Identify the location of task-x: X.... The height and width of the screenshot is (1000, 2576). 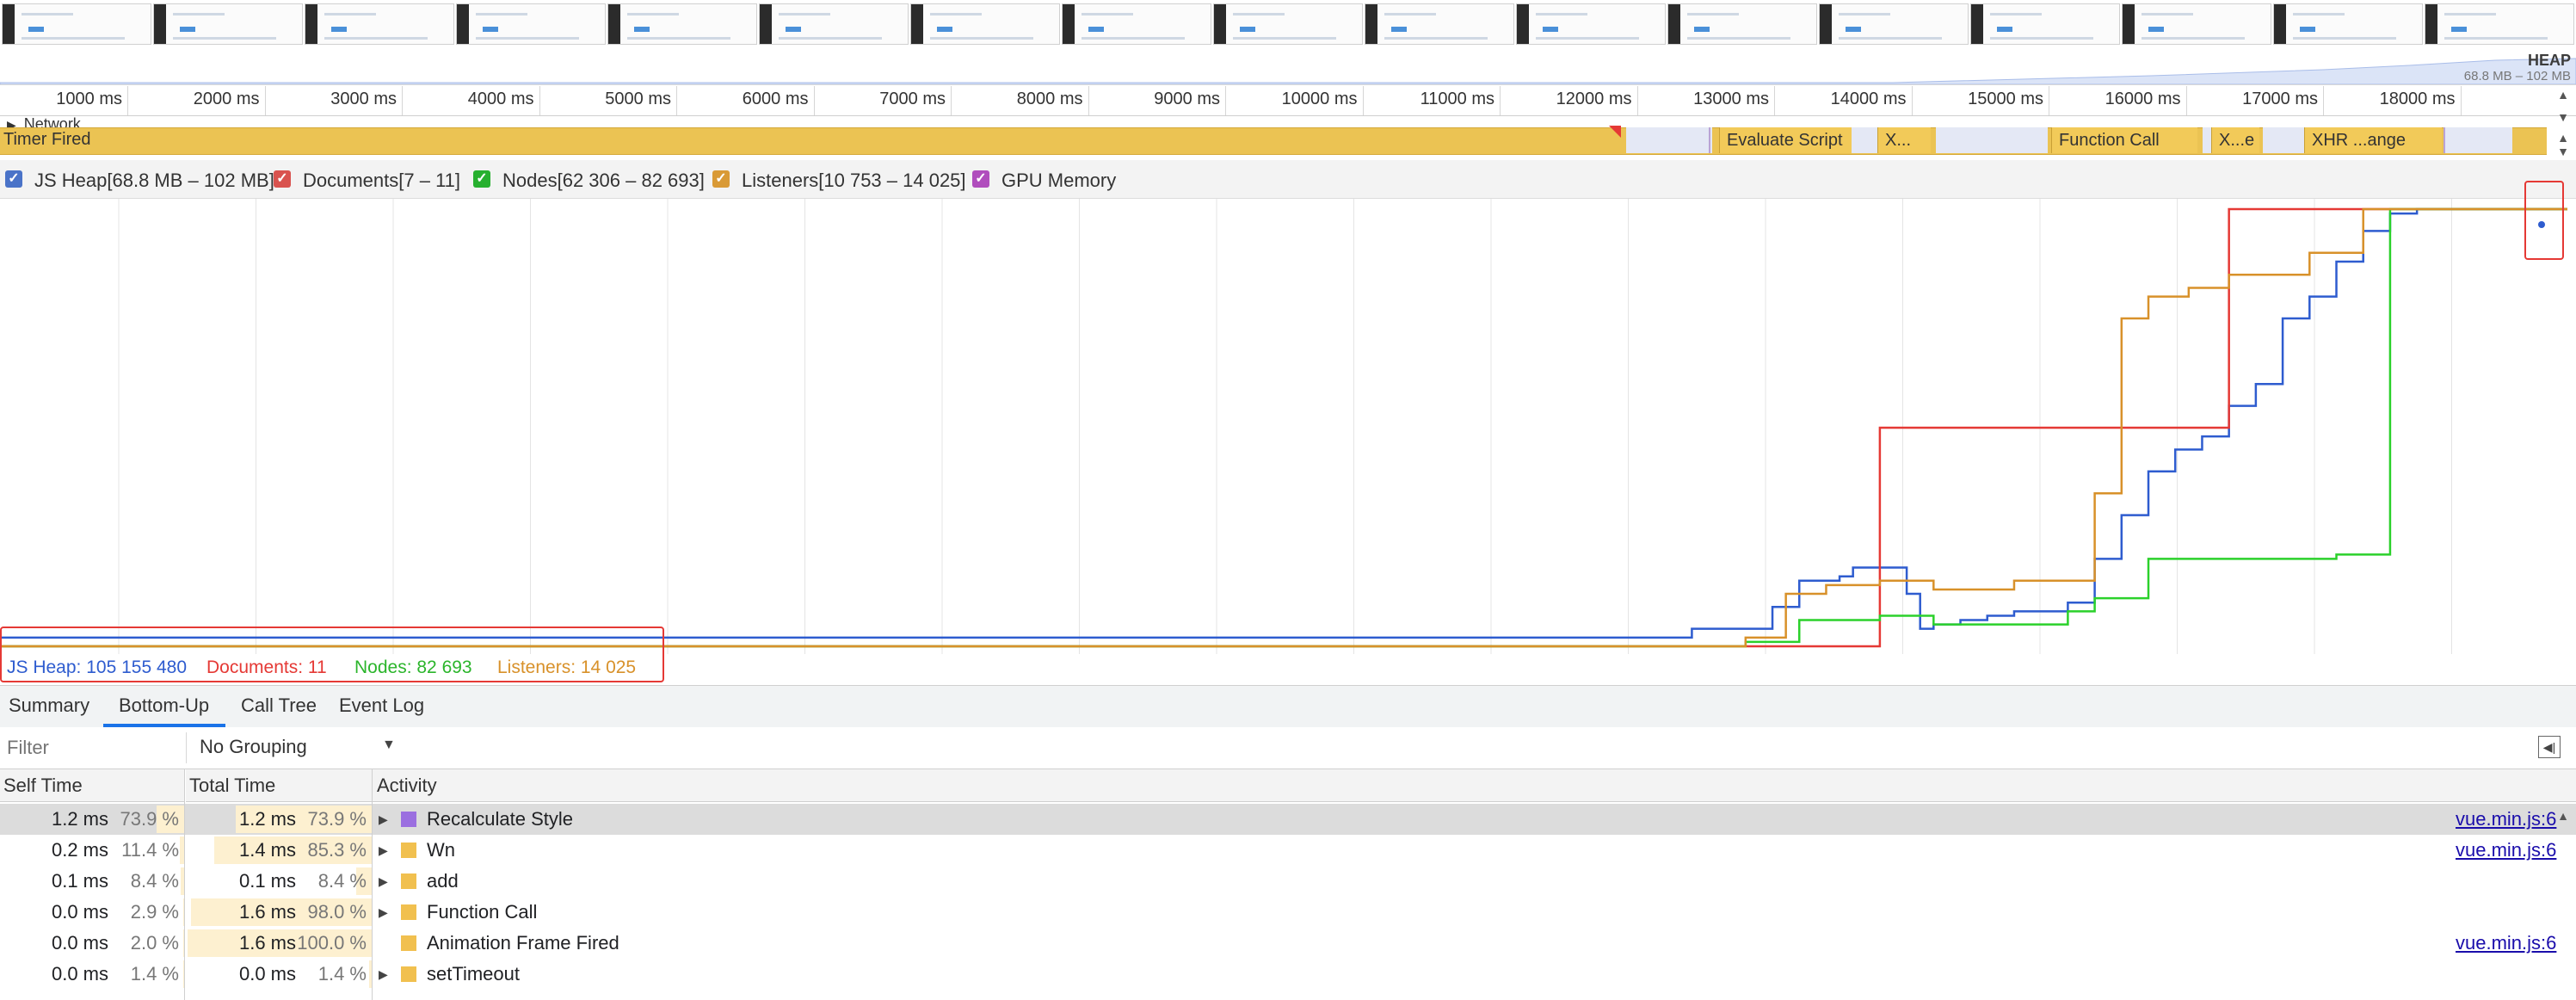
(1904, 140).